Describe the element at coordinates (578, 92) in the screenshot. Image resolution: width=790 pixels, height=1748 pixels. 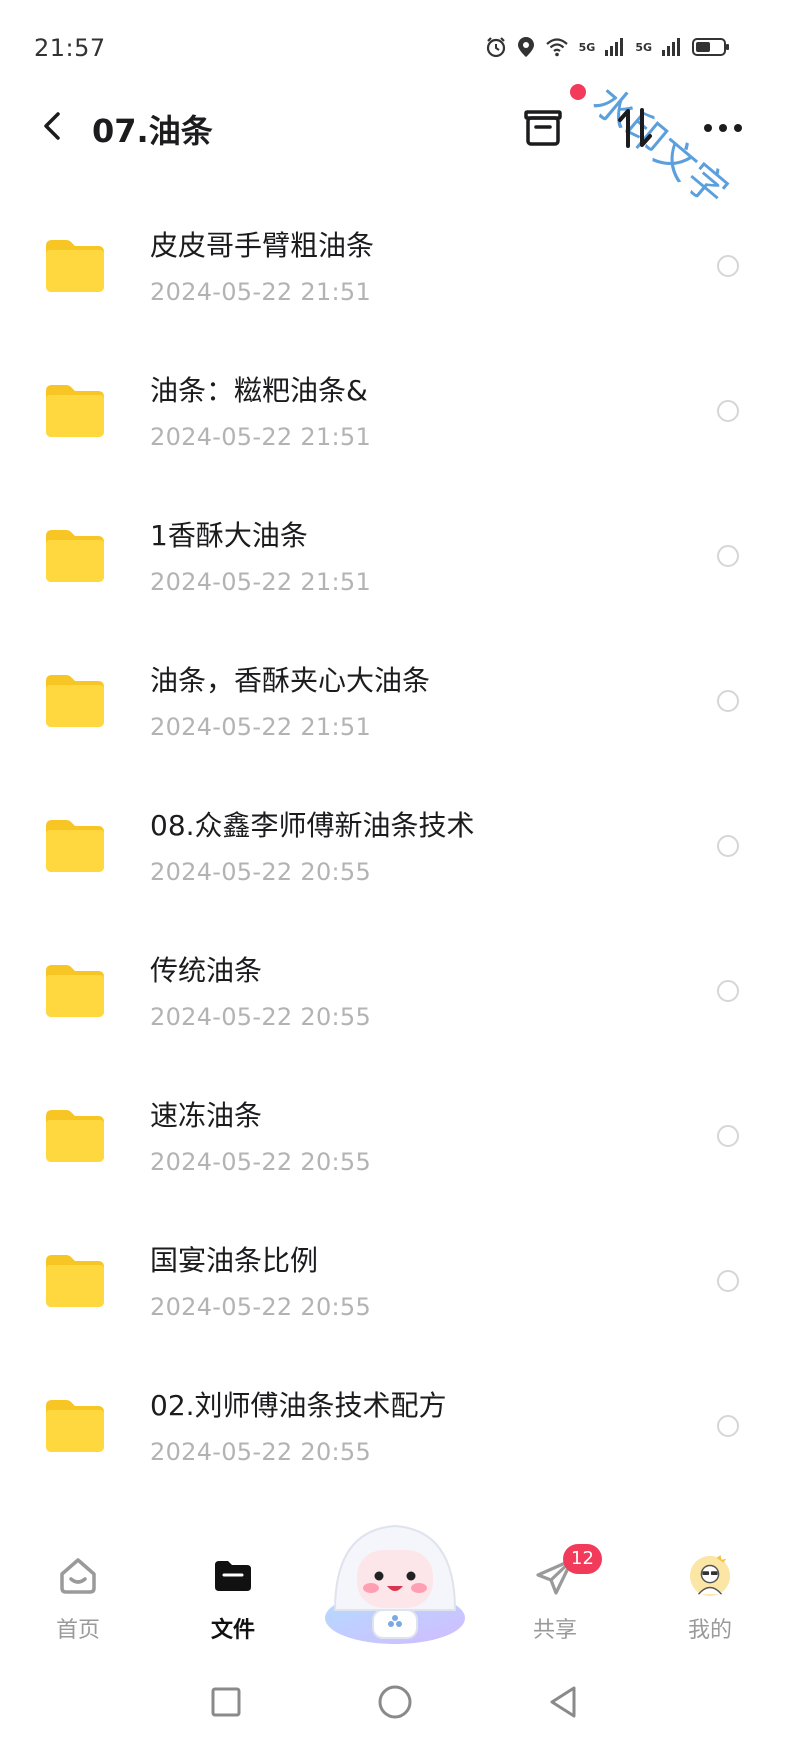
I see `notification-dot` at that location.